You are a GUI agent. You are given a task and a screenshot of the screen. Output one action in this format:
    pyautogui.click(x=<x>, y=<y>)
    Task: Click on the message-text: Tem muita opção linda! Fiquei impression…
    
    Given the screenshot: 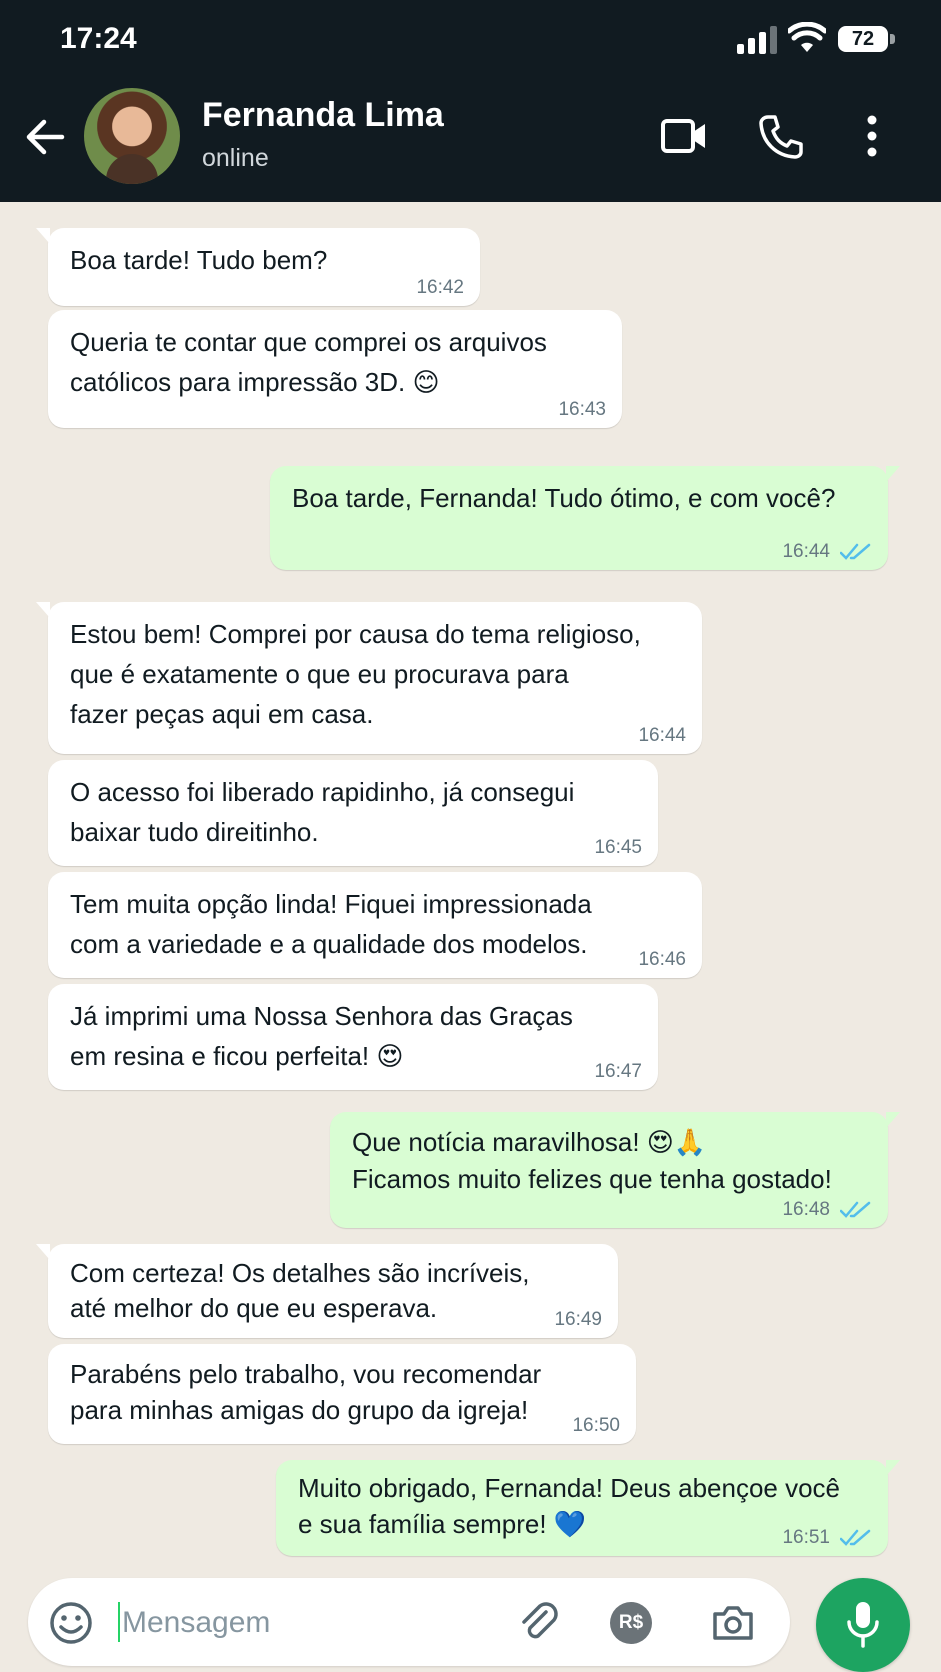 What is the action you would take?
    pyautogui.click(x=331, y=924)
    